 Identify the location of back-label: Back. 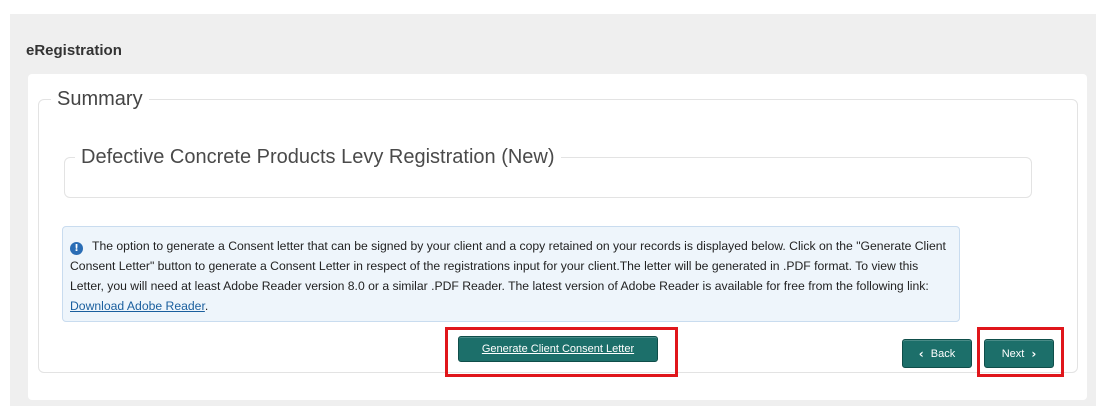
(943, 353).